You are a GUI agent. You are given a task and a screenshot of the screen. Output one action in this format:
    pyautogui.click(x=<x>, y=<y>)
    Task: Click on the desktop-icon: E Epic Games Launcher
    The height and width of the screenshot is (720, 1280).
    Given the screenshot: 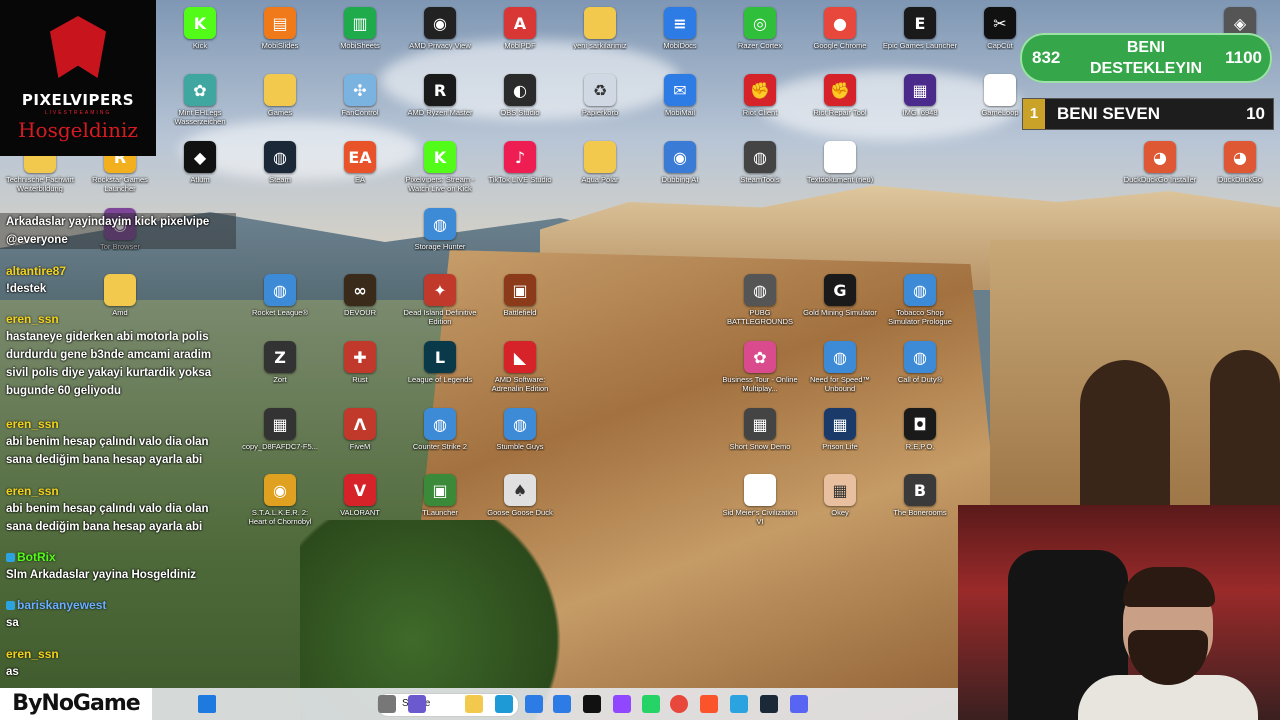 What is the action you would take?
    pyautogui.click(x=920, y=26)
    